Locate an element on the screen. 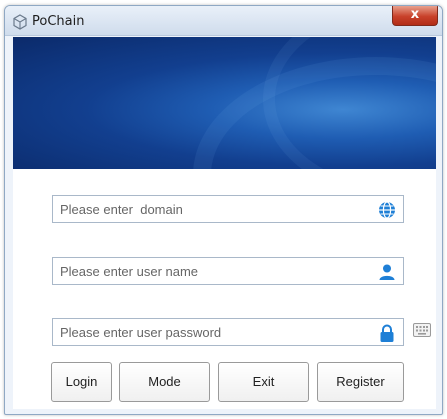  mode-button: Mode is located at coordinates (164, 382).